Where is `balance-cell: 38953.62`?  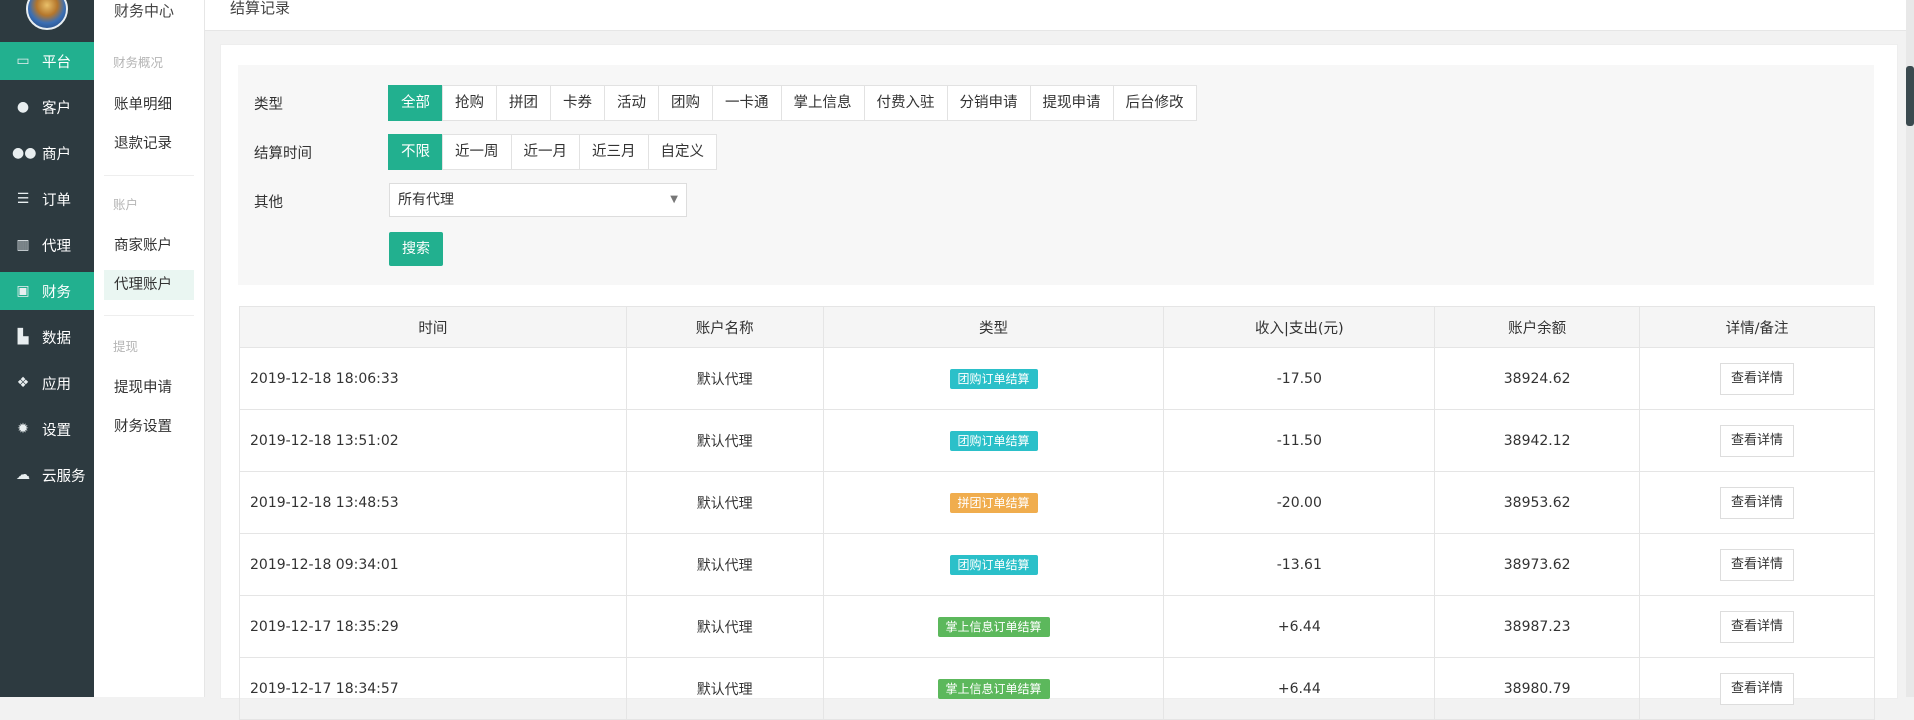
balance-cell: 38953.62 is located at coordinates (1537, 502).